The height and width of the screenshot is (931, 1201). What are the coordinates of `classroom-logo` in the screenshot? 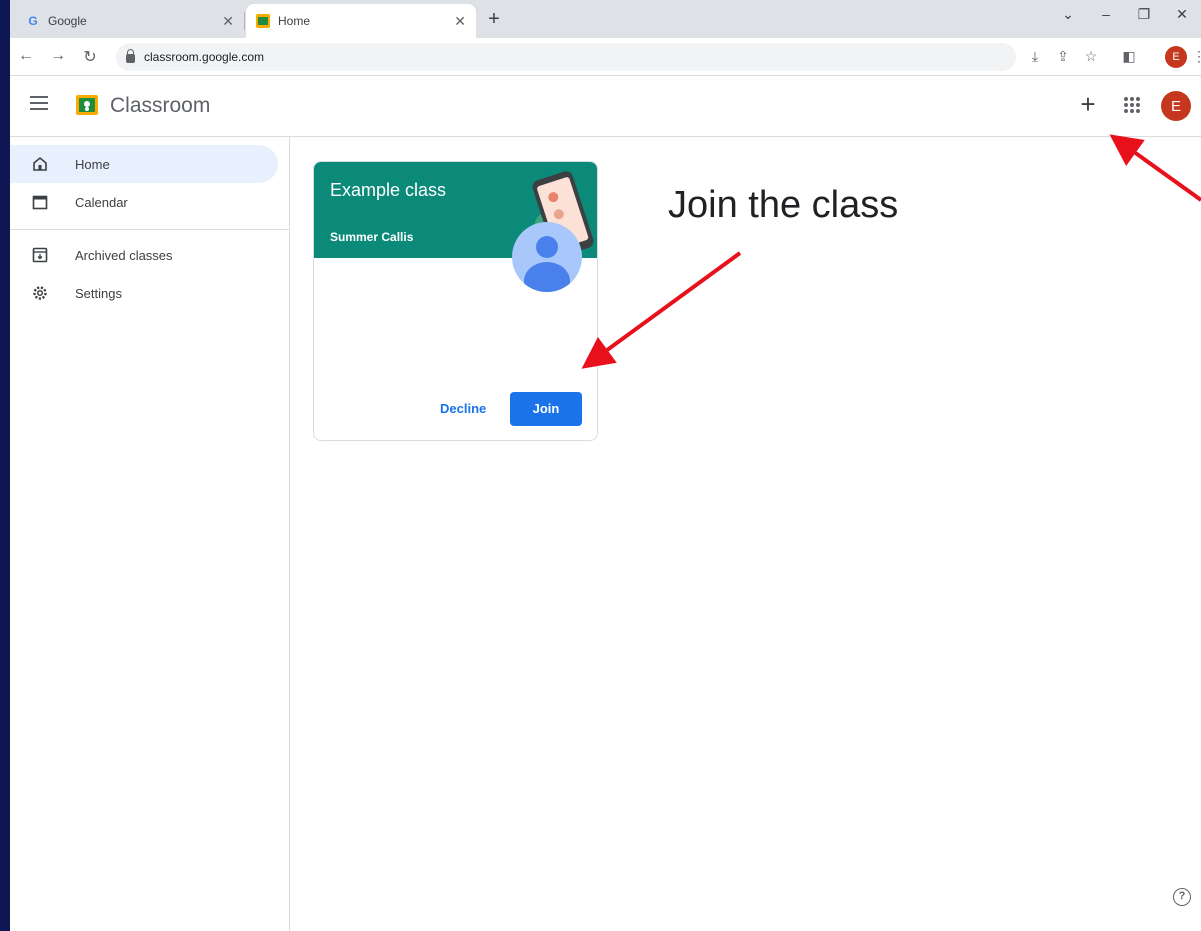 It's located at (87, 105).